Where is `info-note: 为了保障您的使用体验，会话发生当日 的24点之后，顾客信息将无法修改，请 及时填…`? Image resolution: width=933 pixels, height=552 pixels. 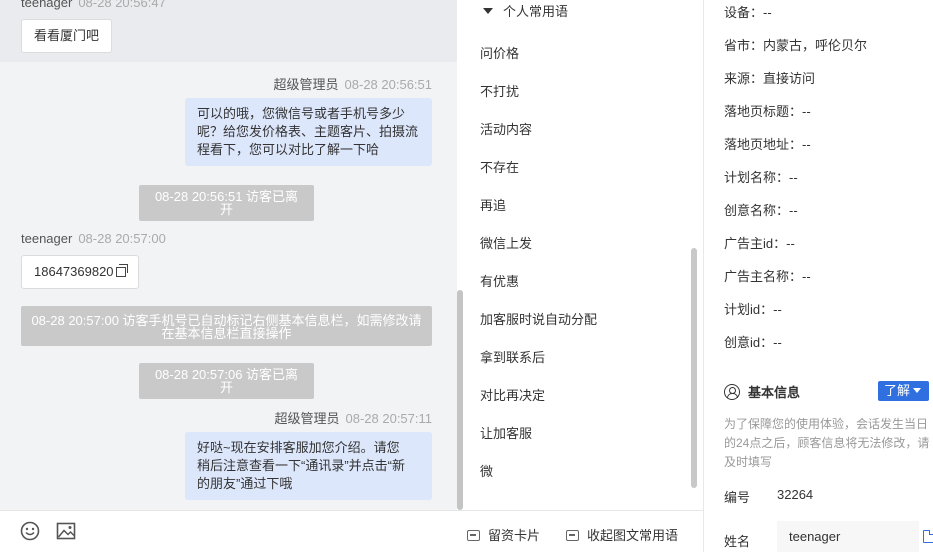
info-note: 为了保障您的使用体验，会话发生当日 的24点之后，顾客信息将无法修改，请 及时填… is located at coordinates (828, 443).